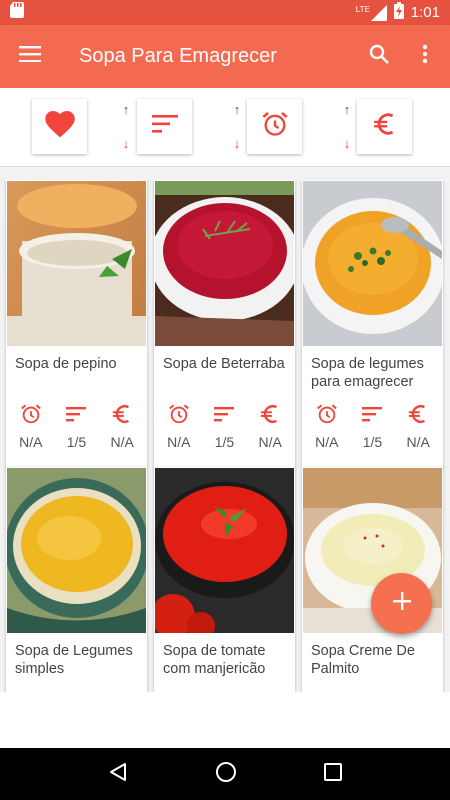  What do you see at coordinates (362, 9) in the screenshot?
I see `network-type: LTE` at bounding box center [362, 9].